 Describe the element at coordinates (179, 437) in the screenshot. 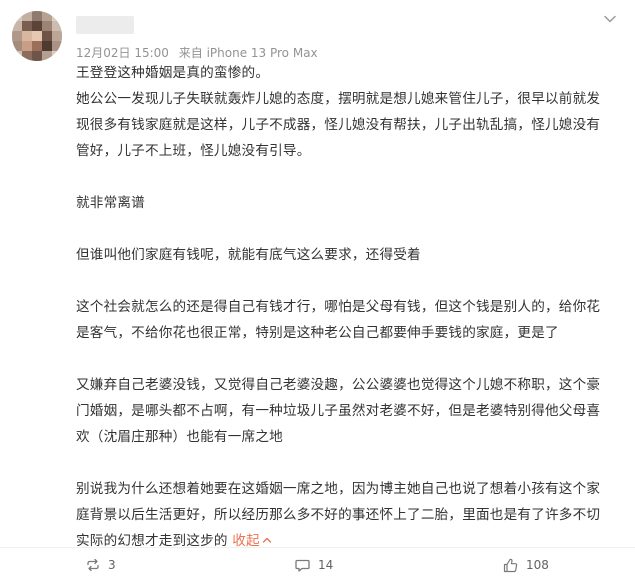

I see `text-line: 欢（沈眉庄那种）也能有一席之地` at that location.